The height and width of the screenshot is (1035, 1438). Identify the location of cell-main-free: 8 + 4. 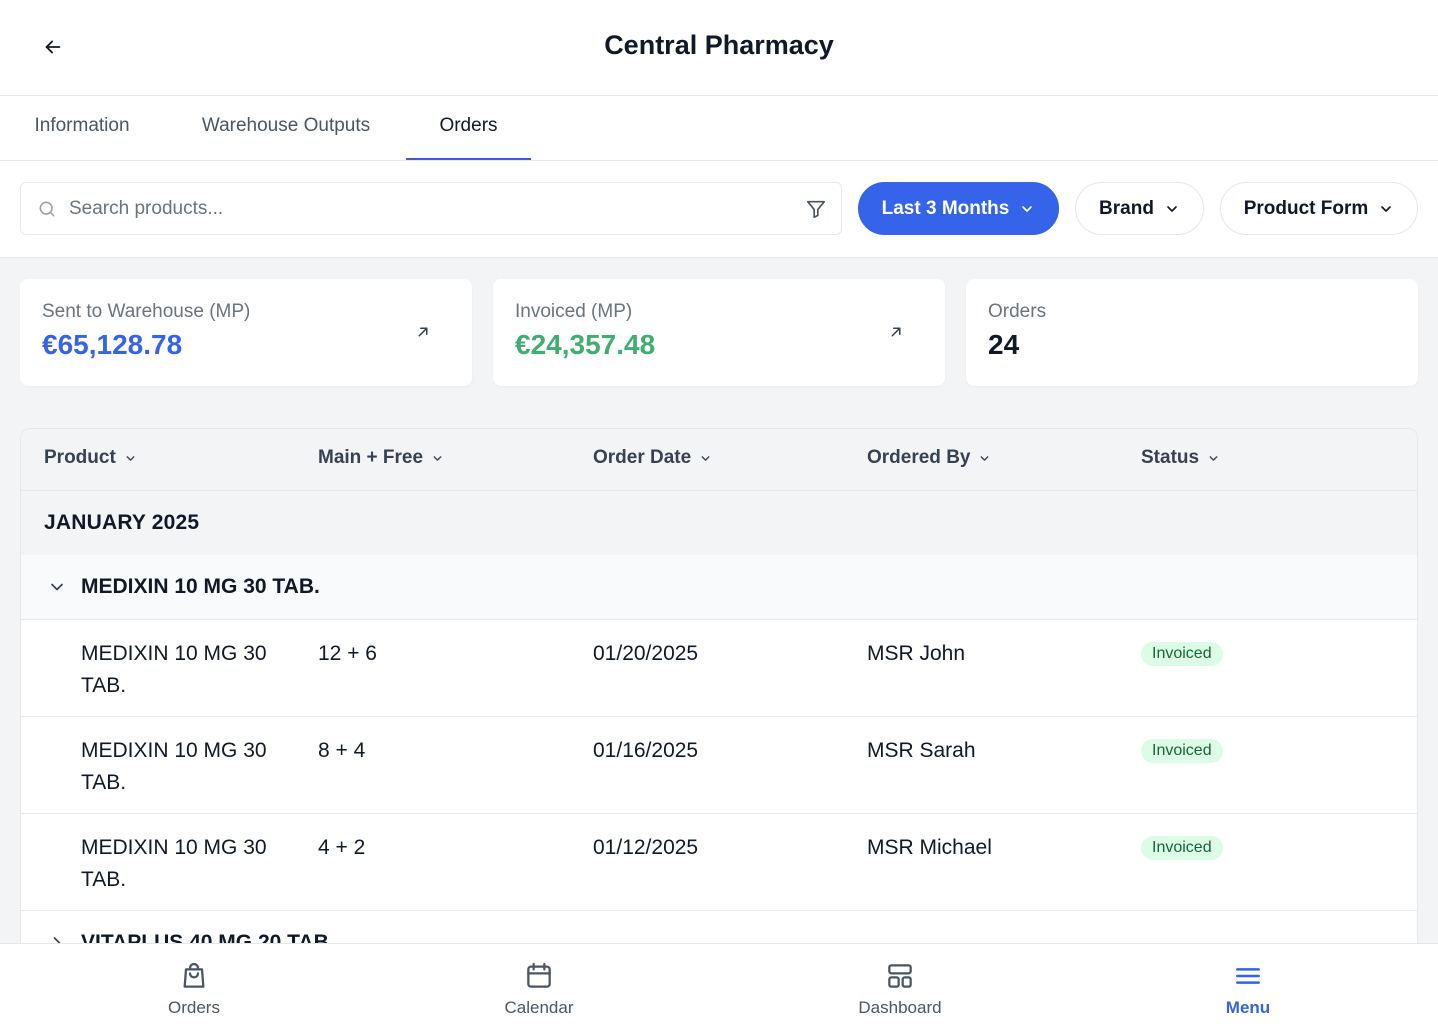
(342, 750).